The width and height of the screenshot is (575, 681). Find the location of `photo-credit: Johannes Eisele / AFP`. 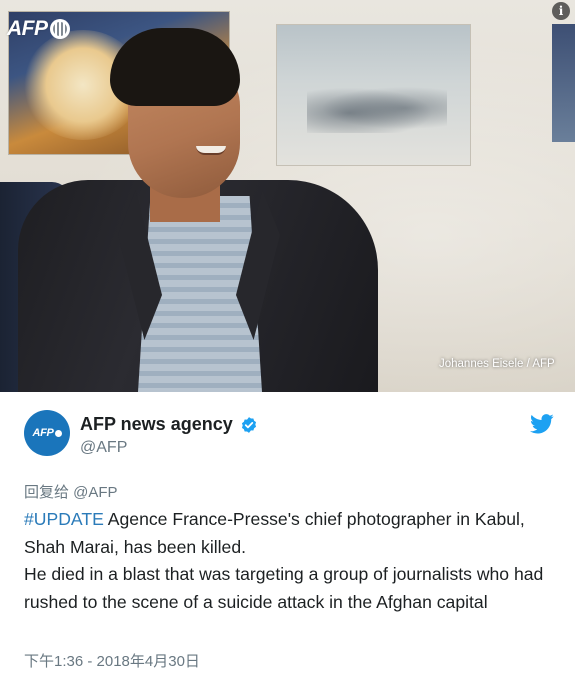

photo-credit: Johannes Eisele / AFP is located at coordinates (497, 364).